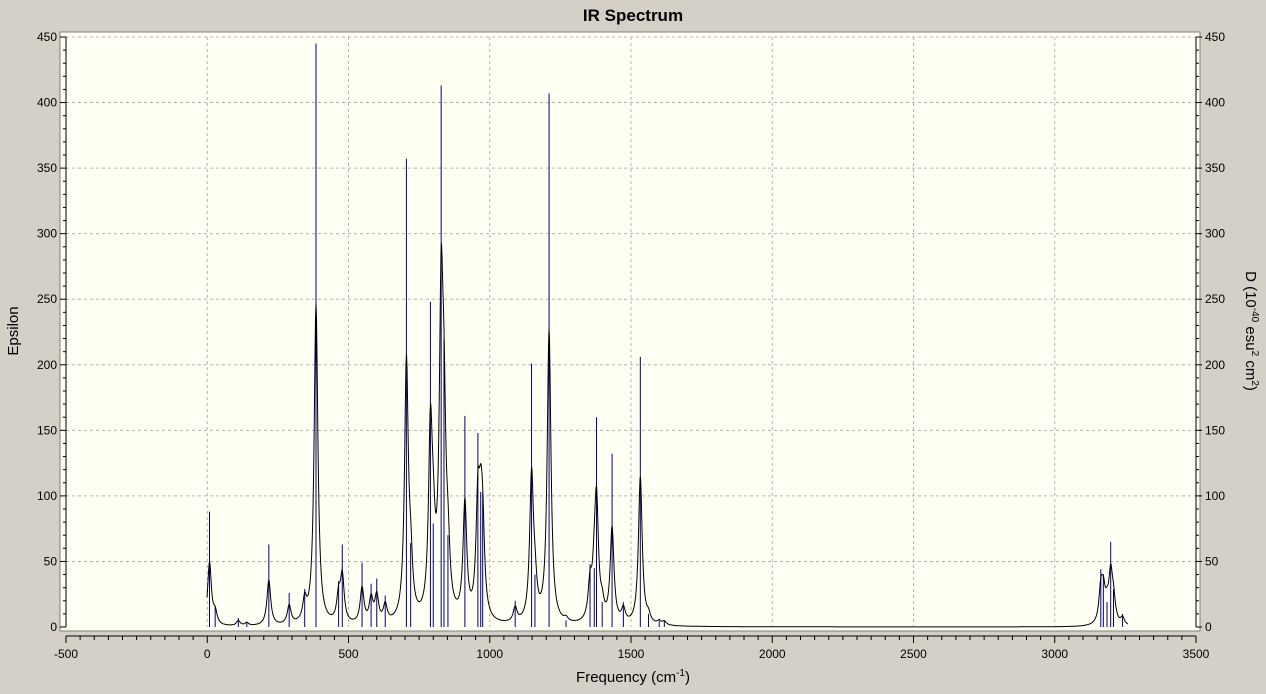  Describe the element at coordinates (47, 168) in the screenshot. I see `y-tick-label: 350` at that location.